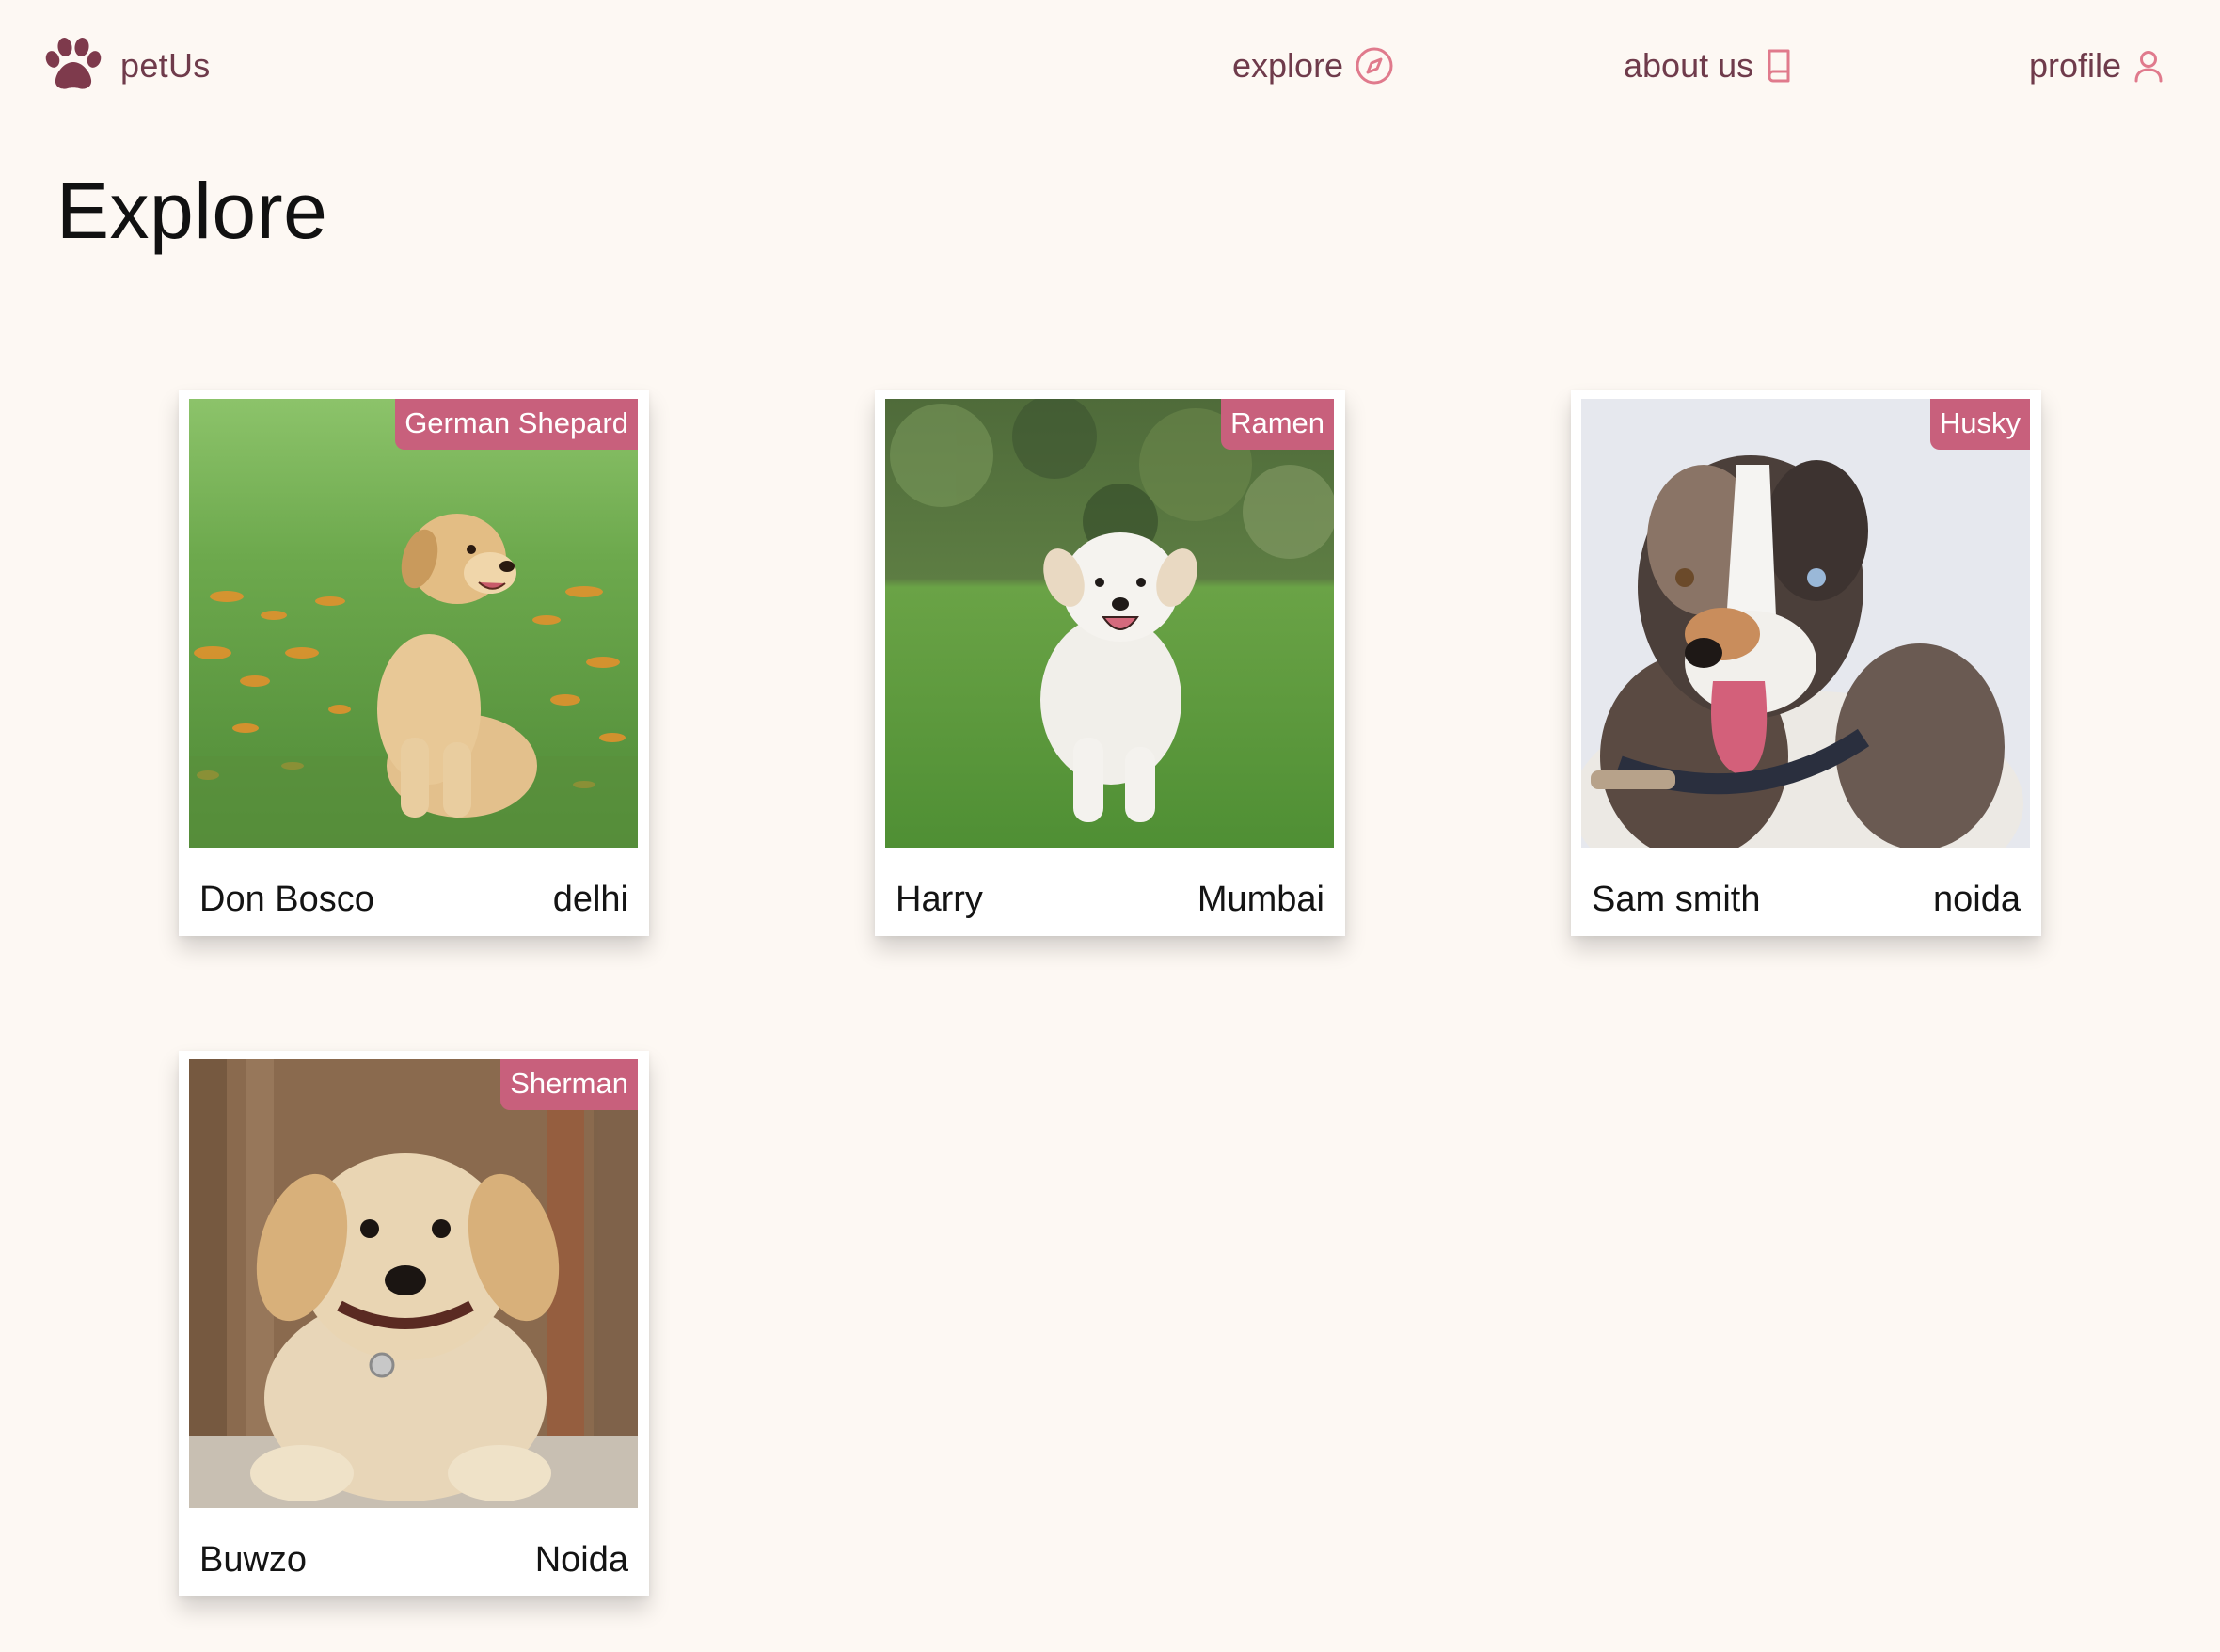 Image resolution: width=2220 pixels, height=1652 pixels. What do you see at coordinates (73, 66) in the screenshot?
I see `paw-icon` at bounding box center [73, 66].